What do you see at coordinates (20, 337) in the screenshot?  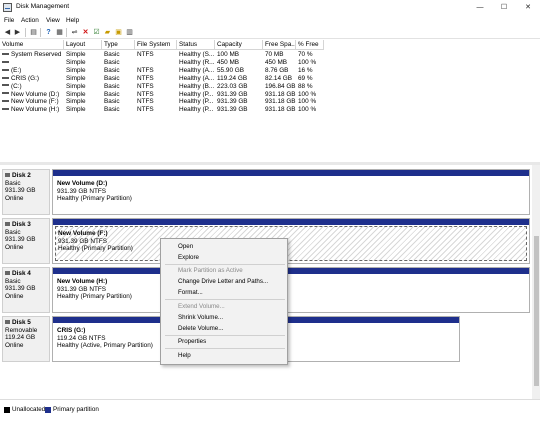 I see `disk-size: 119.24 GB` at bounding box center [20, 337].